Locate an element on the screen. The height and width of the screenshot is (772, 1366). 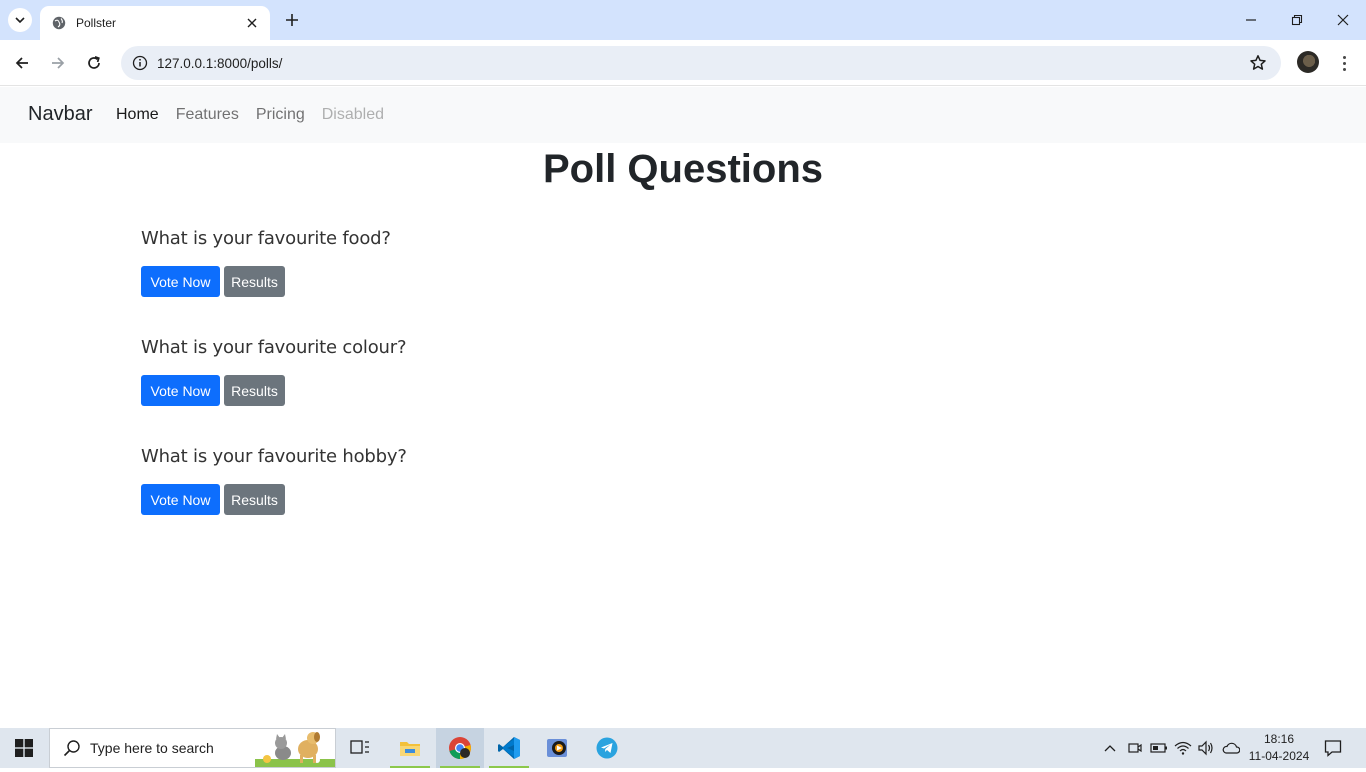
onedrive-icon is located at coordinates (1231, 748).